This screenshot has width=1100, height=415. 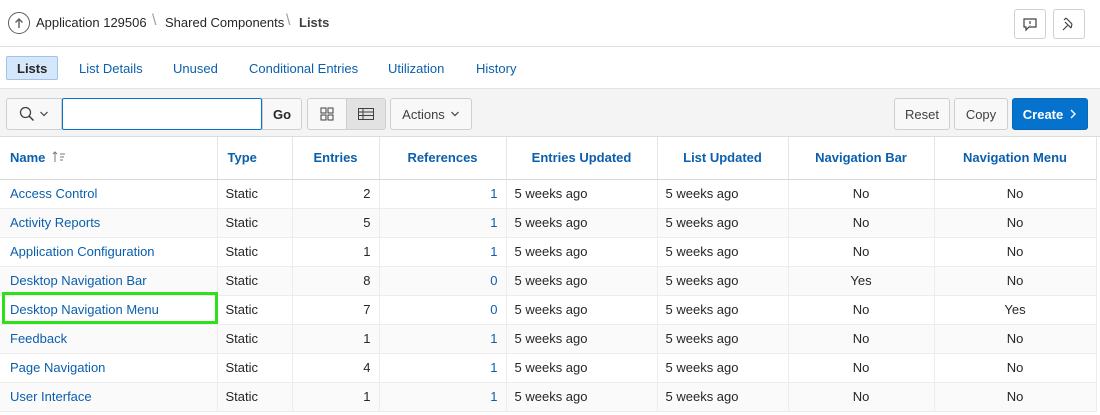 I want to click on create-button: Create, so click(x=1050, y=114).